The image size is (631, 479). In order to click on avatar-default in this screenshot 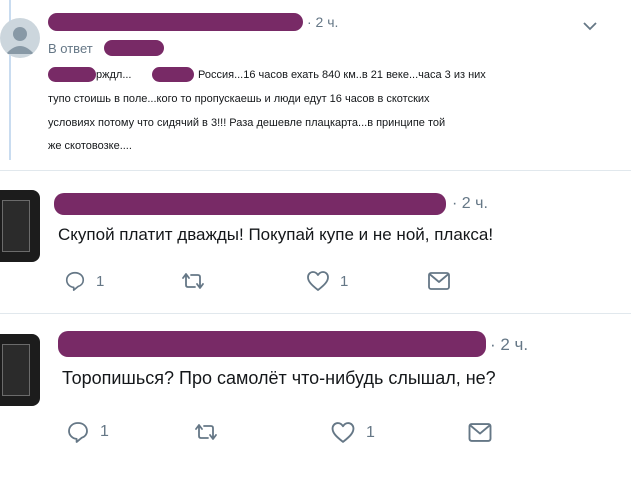, I will do `click(20, 38)`.